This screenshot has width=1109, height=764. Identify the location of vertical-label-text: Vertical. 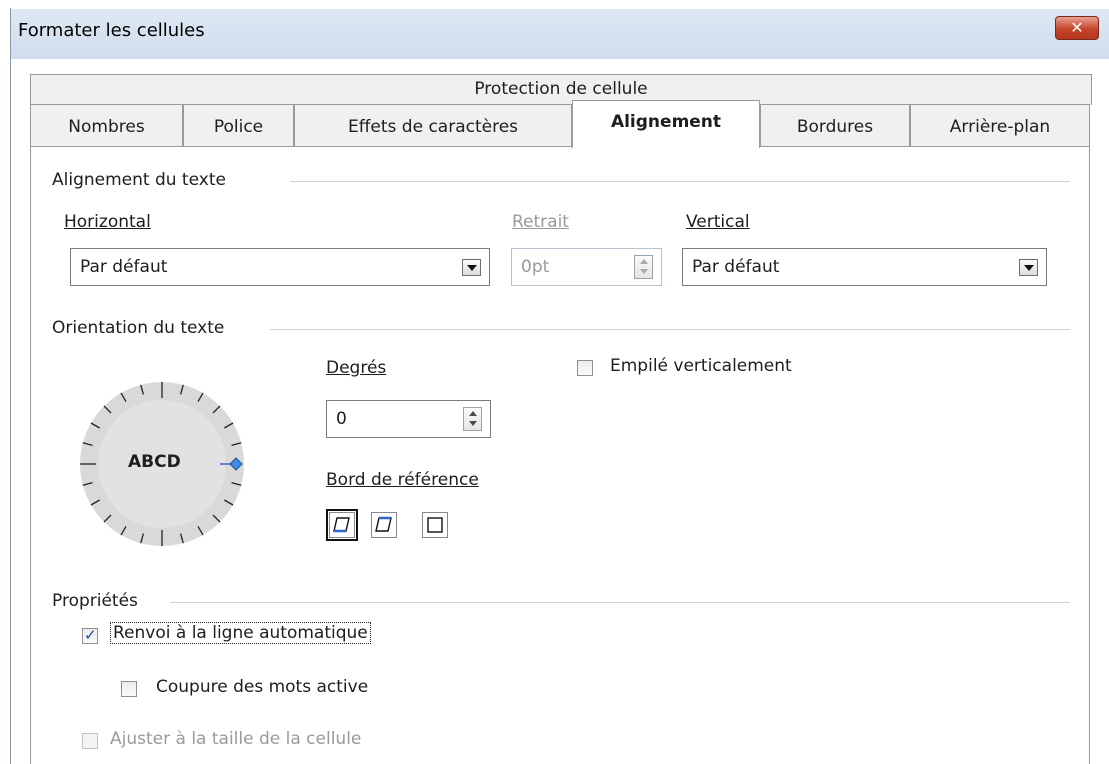
(718, 222).